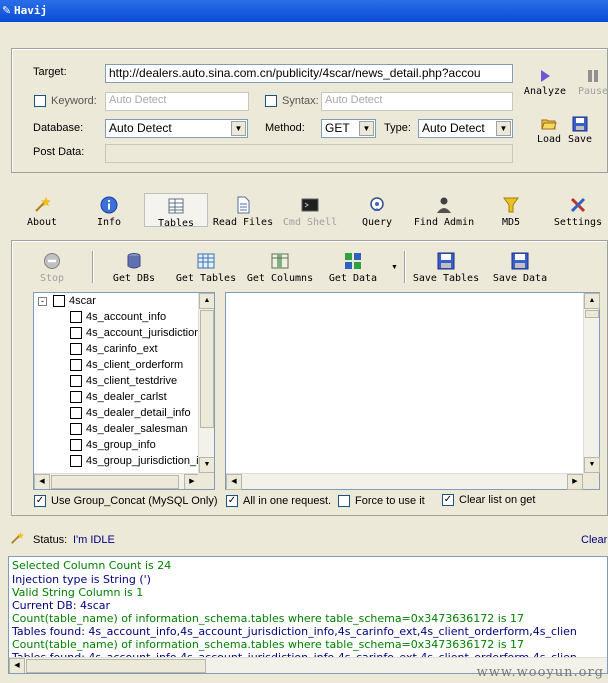 The image size is (608, 683). I want to click on pause-button: Pause, so click(592, 82).